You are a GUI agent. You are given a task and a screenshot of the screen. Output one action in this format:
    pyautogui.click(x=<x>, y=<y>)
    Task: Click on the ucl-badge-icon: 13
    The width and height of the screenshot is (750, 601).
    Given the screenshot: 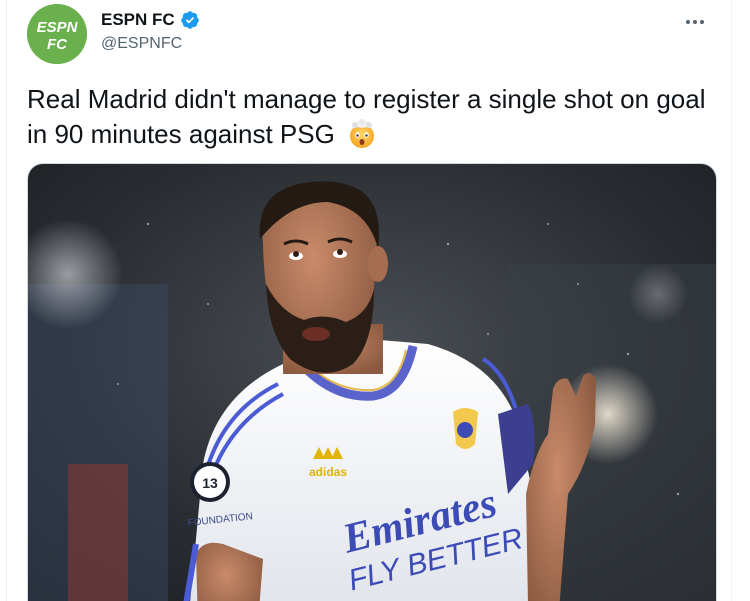 What is the action you would take?
    pyautogui.click(x=210, y=482)
    